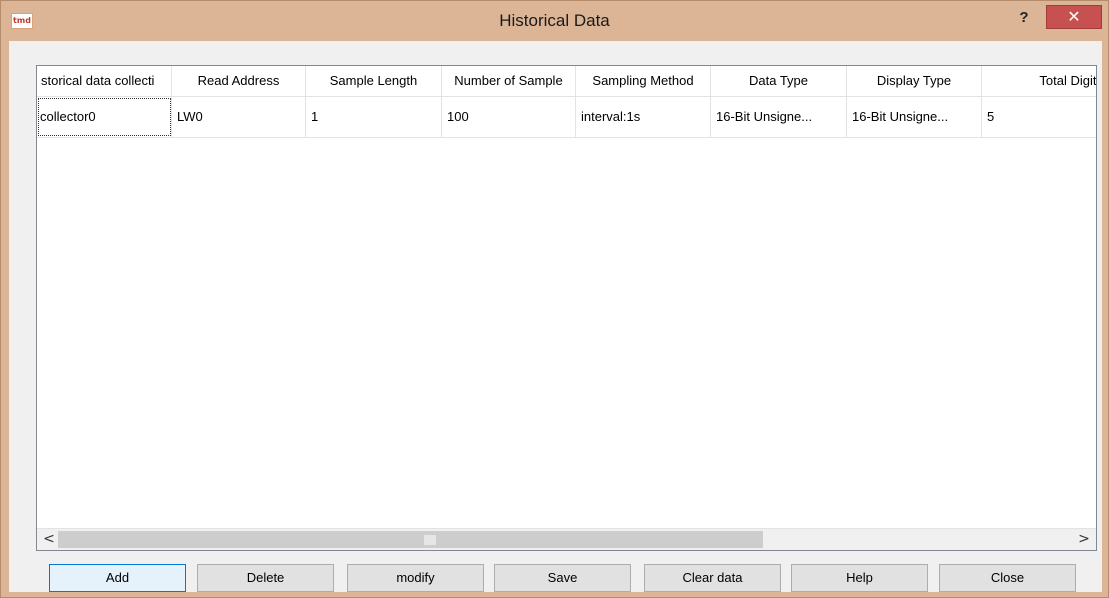 This screenshot has height=598, width=1109. What do you see at coordinates (509, 117) in the screenshot?
I see `cell-number-of-sample: 100` at bounding box center [509, 117].